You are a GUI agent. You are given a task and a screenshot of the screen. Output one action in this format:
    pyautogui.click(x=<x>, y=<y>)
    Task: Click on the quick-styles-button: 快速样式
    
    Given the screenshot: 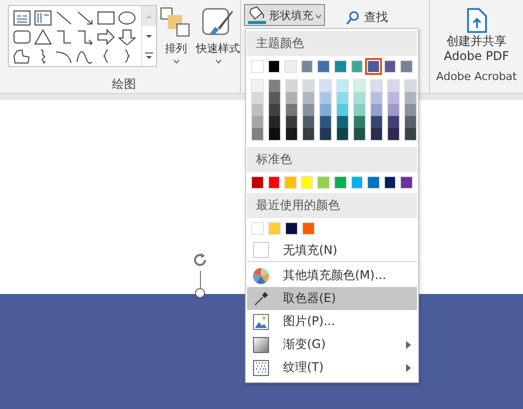 What is the action you would take?
    pyautogui.click(x=218, y=39)
    